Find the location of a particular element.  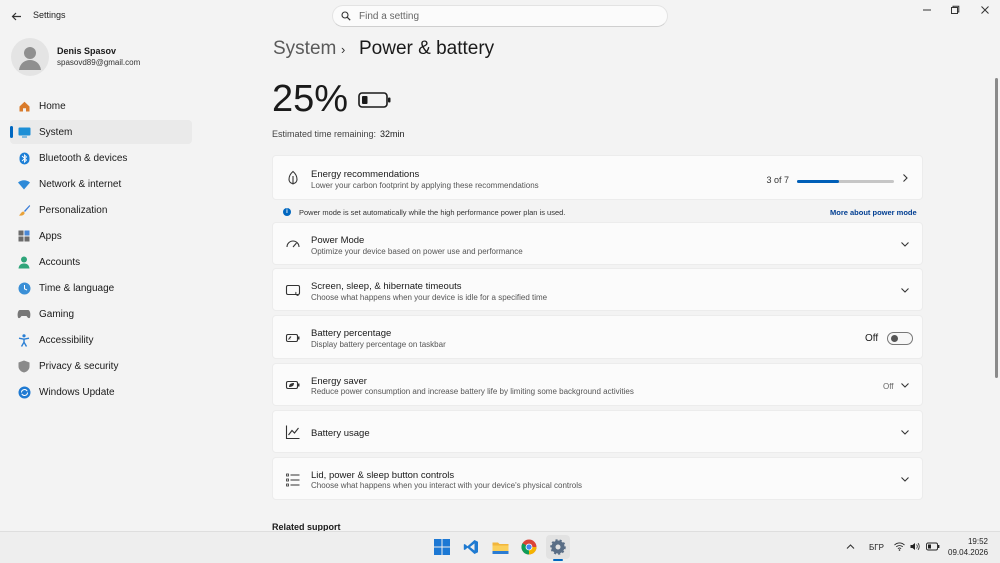

lid-power-title: Lid, power & sleep button controls is located at coordinates (383, 475).